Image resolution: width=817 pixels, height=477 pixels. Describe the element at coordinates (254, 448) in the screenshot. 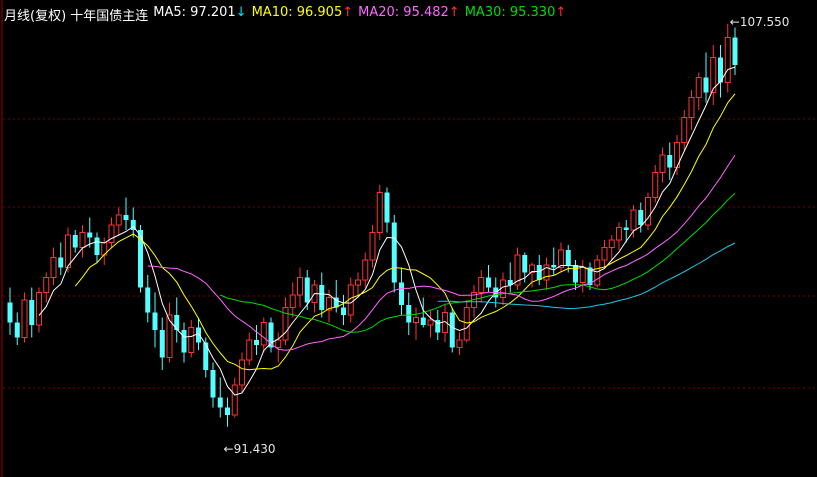

I see `low-price-label: 91.430` at that location.